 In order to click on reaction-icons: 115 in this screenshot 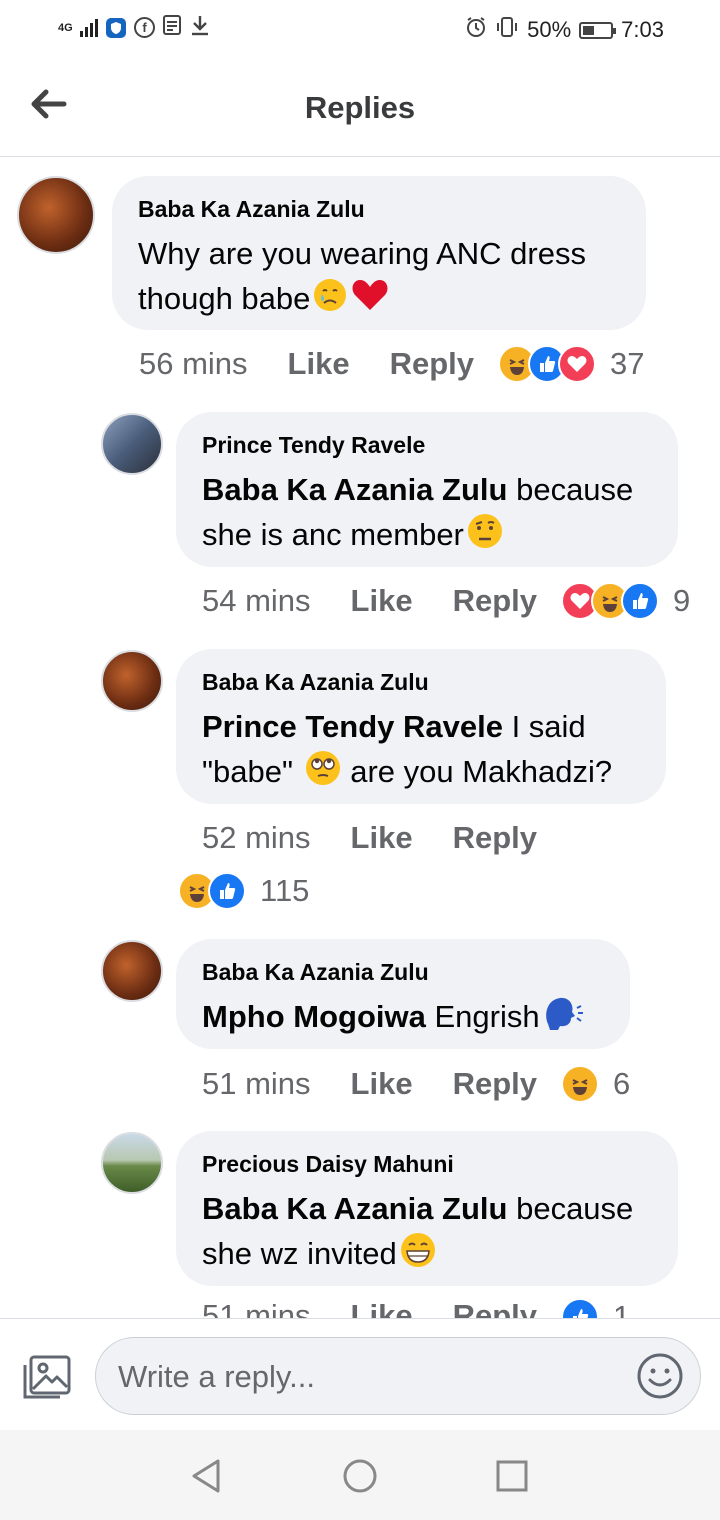, I will do `click(243, 891)`.